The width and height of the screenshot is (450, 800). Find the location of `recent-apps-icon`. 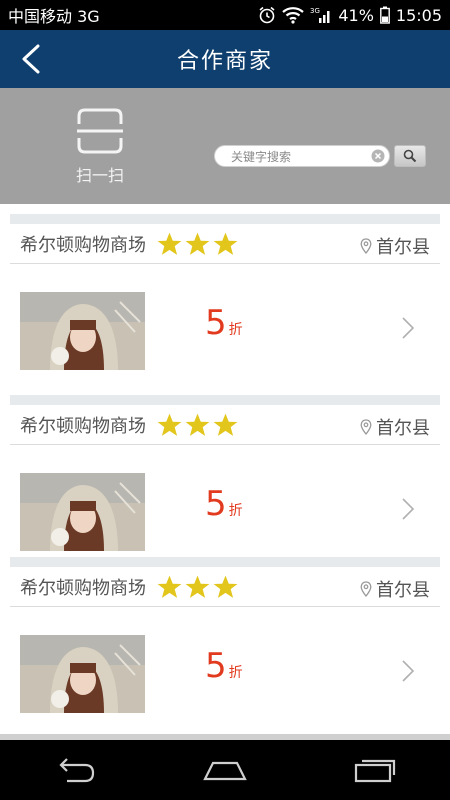

recent-apps-icon is located at coordinates (375, 771).